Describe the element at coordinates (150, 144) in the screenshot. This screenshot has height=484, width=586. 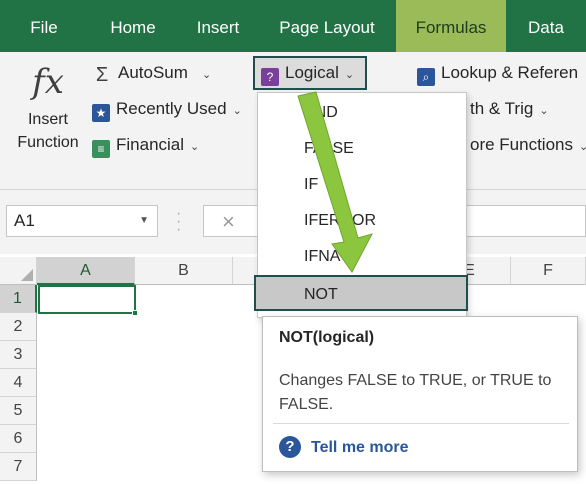
I see `financial-label: Financial` at that location.